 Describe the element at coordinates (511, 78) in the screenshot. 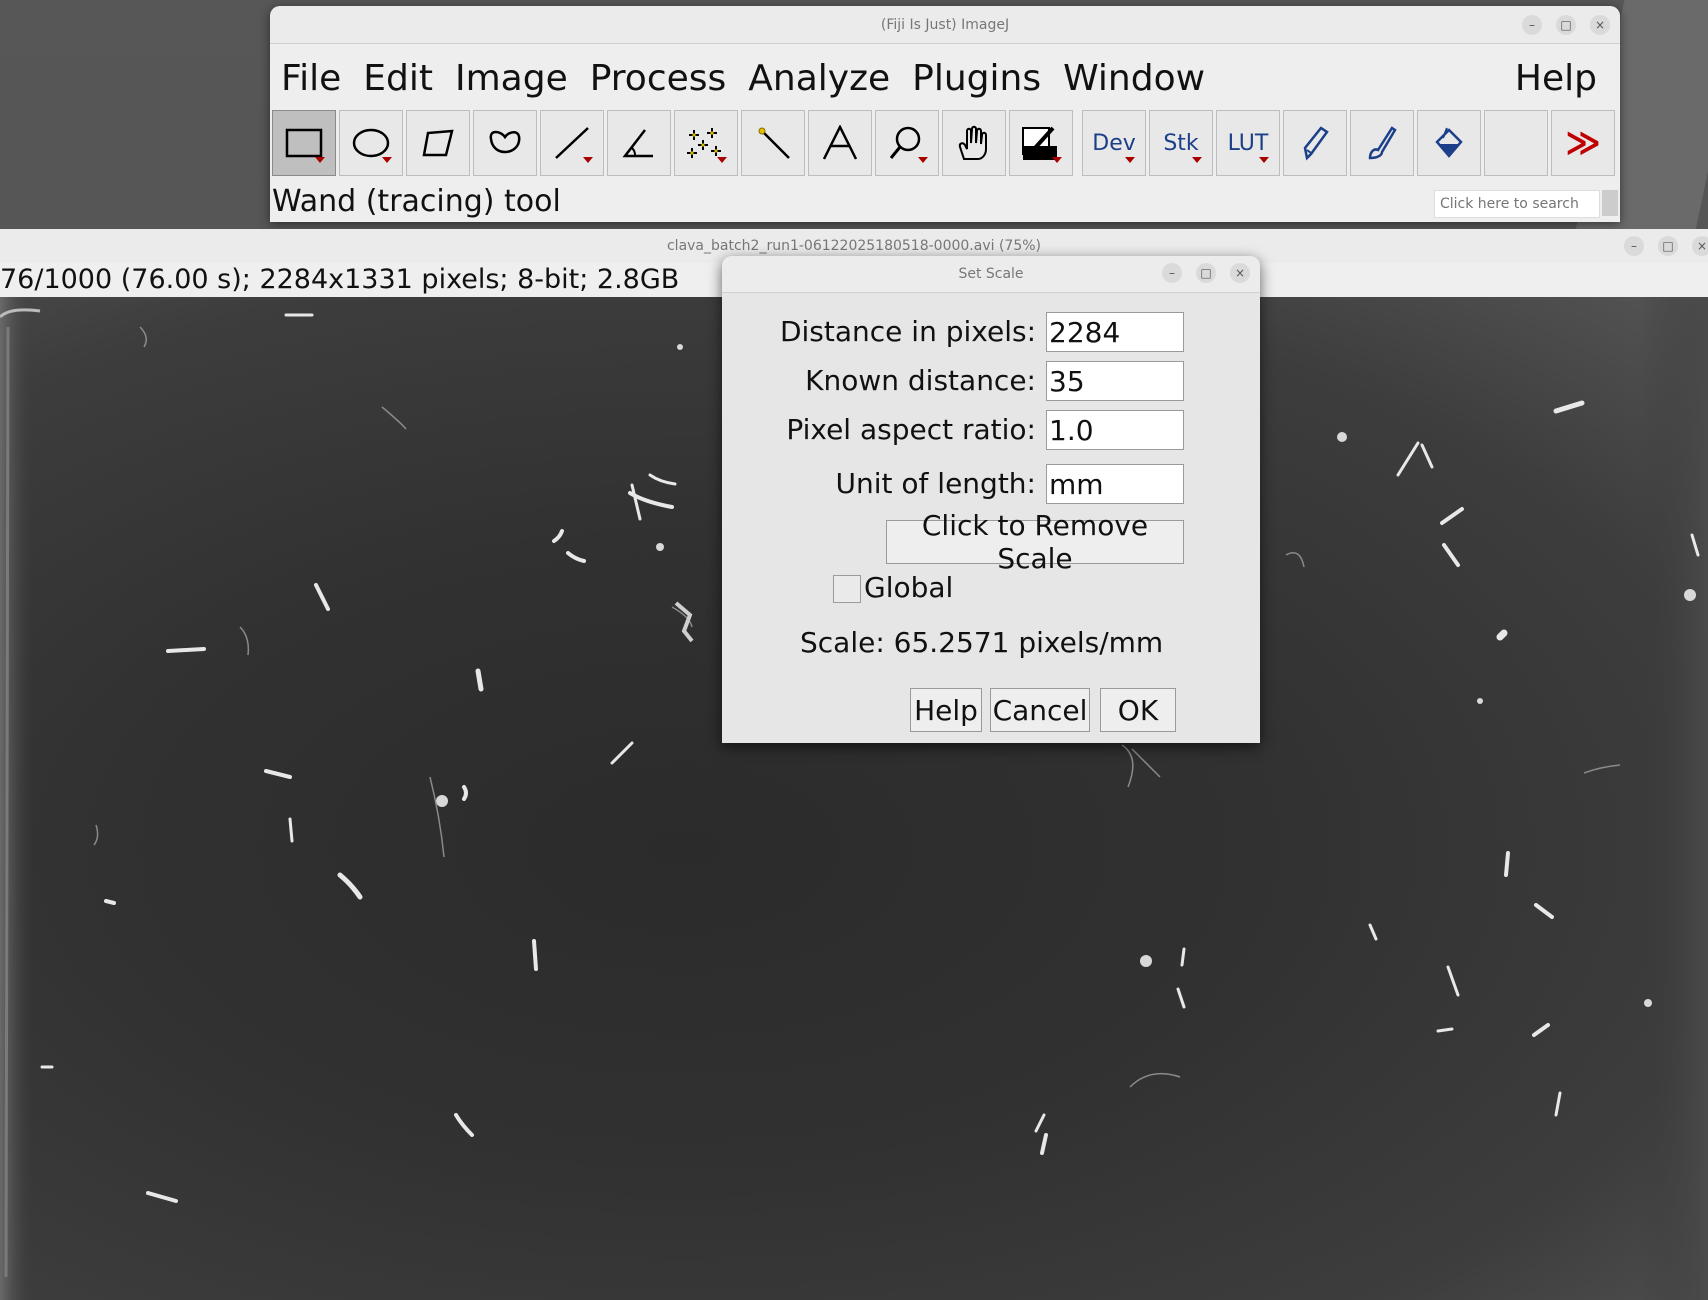

I see `menu-image: Image` at that location.